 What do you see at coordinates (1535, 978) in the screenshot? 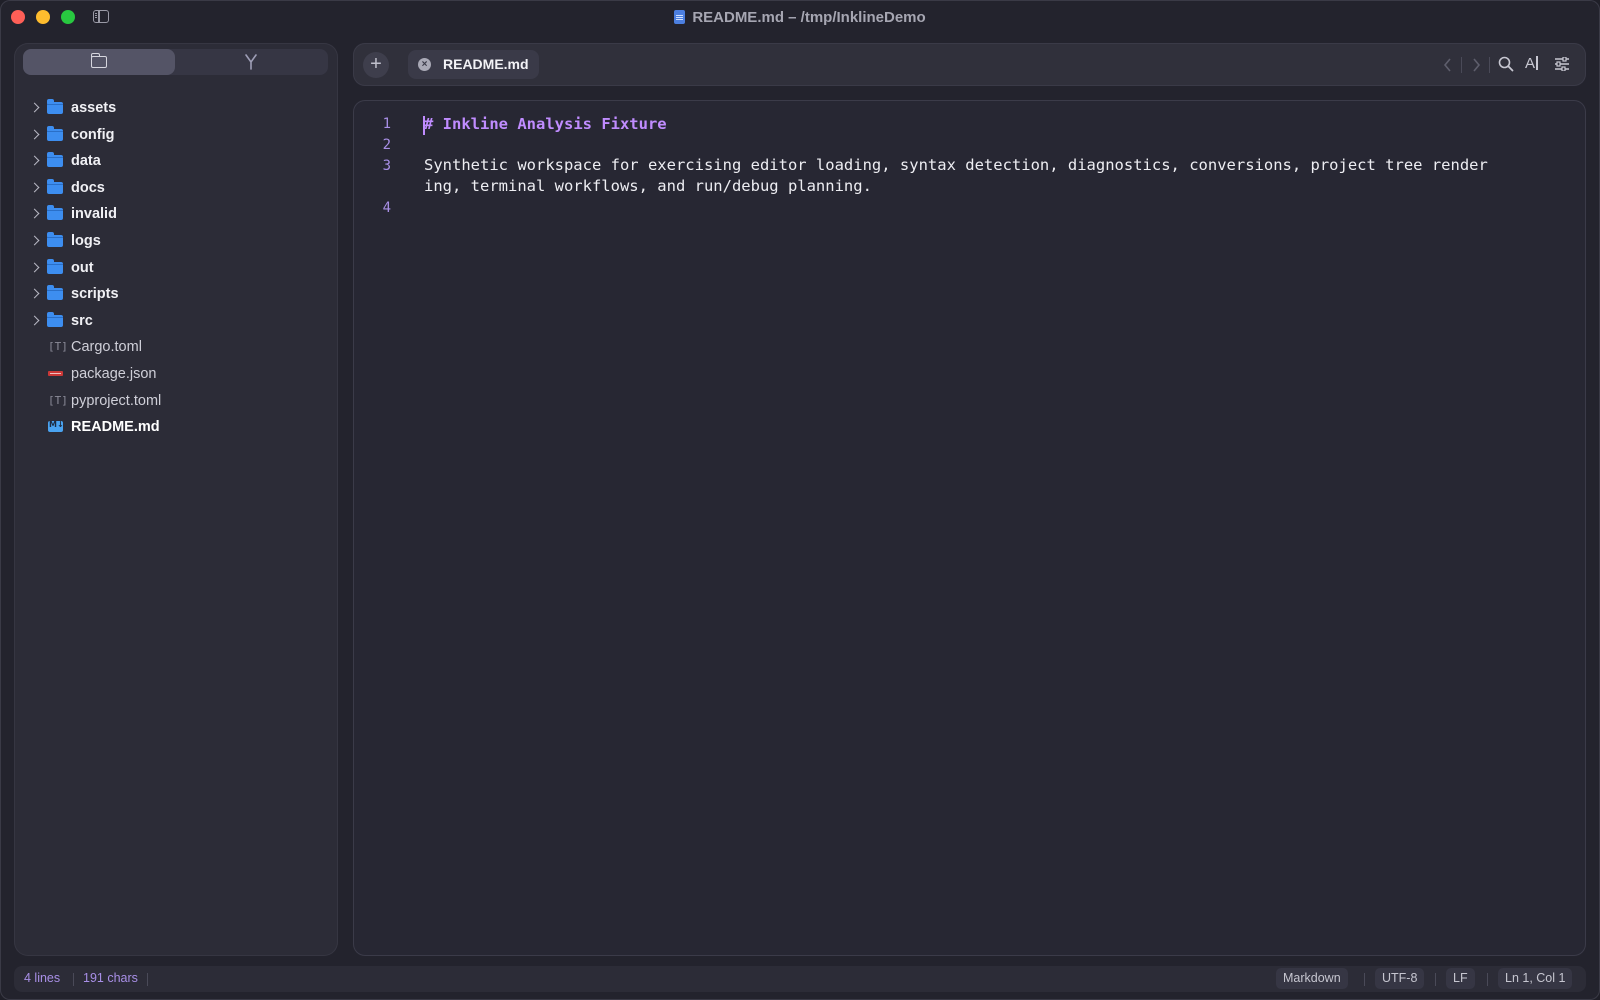
I see `cursor-position-button: Ln 1, Col 1` at bounding box center [1535, 978].